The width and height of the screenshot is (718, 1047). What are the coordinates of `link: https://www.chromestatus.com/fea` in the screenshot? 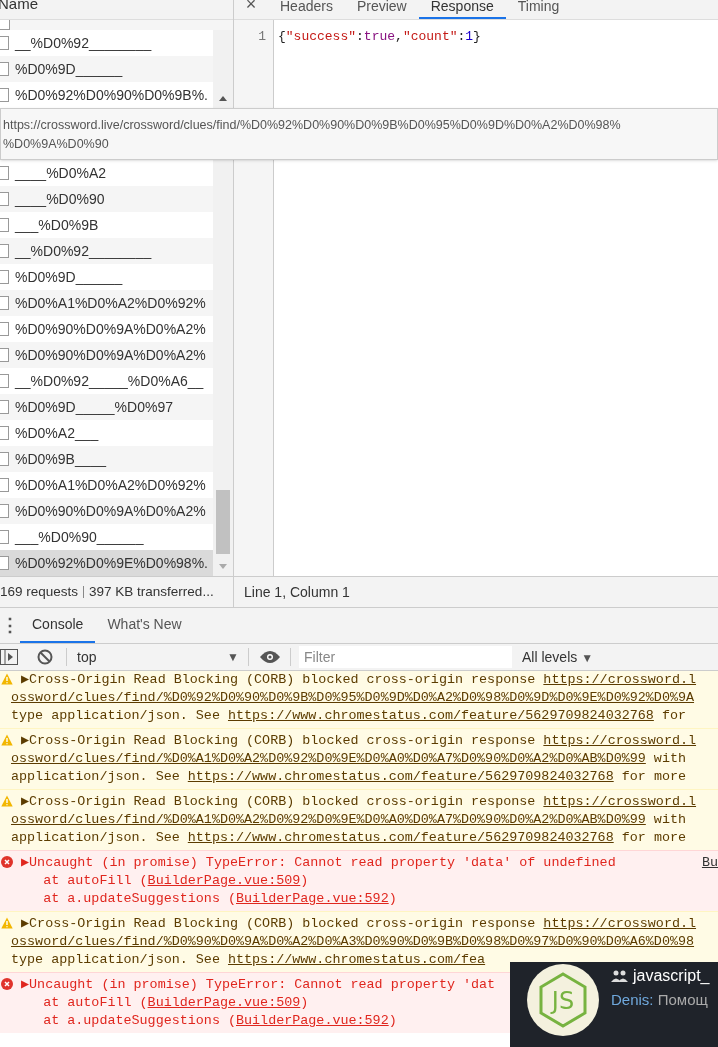 It's located at (356, 959).